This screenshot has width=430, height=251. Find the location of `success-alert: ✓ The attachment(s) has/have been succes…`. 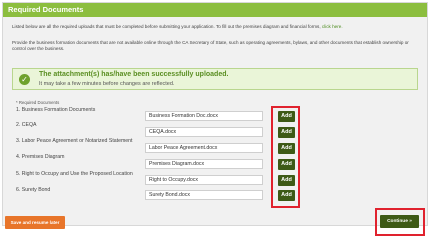

success-alert: ✓ The attachment(s) has/have been succes… is located at coordinates (215, 79).